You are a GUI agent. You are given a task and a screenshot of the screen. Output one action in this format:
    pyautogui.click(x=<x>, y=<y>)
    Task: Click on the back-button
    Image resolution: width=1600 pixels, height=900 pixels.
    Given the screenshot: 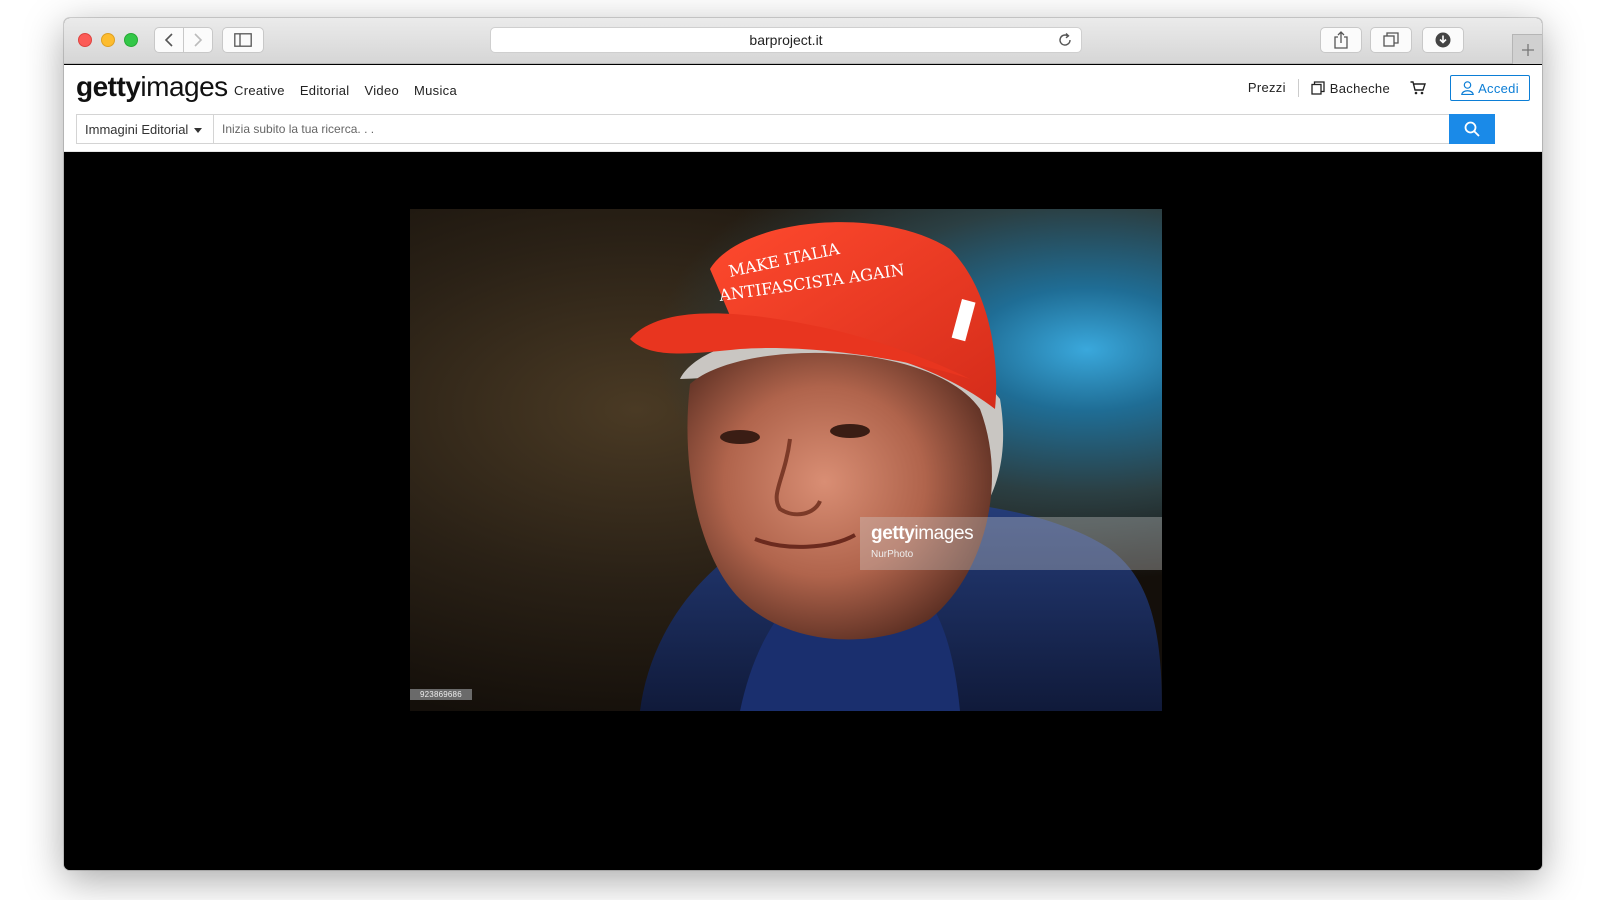 What is the action you would take?
    pyautogui.click(x=169, y=40)
    